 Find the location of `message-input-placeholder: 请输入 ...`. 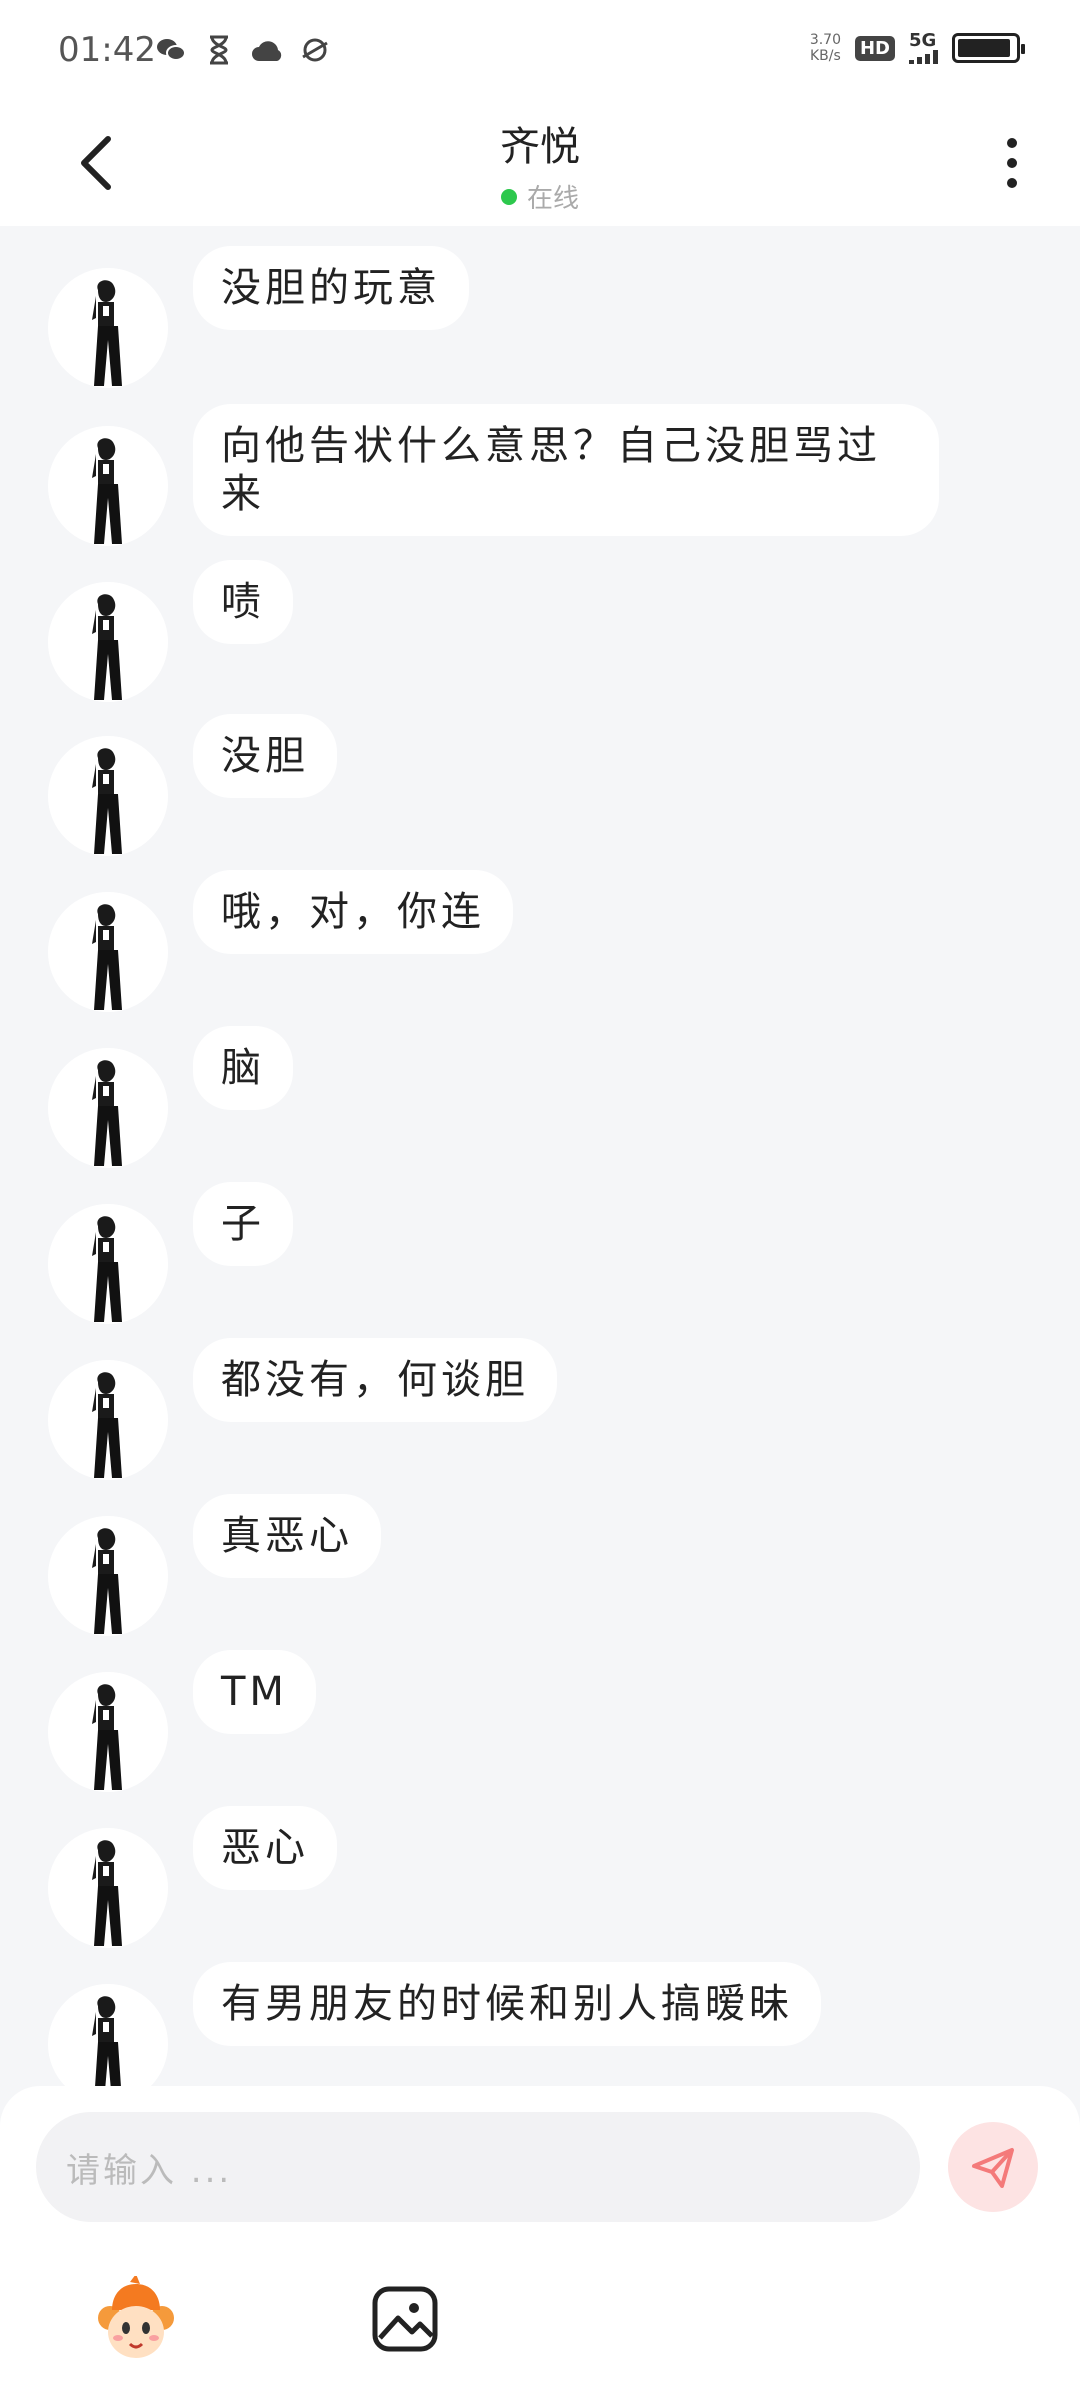

message-input-placeholder: 请输入 ... is located at coordinates (149, 2170).